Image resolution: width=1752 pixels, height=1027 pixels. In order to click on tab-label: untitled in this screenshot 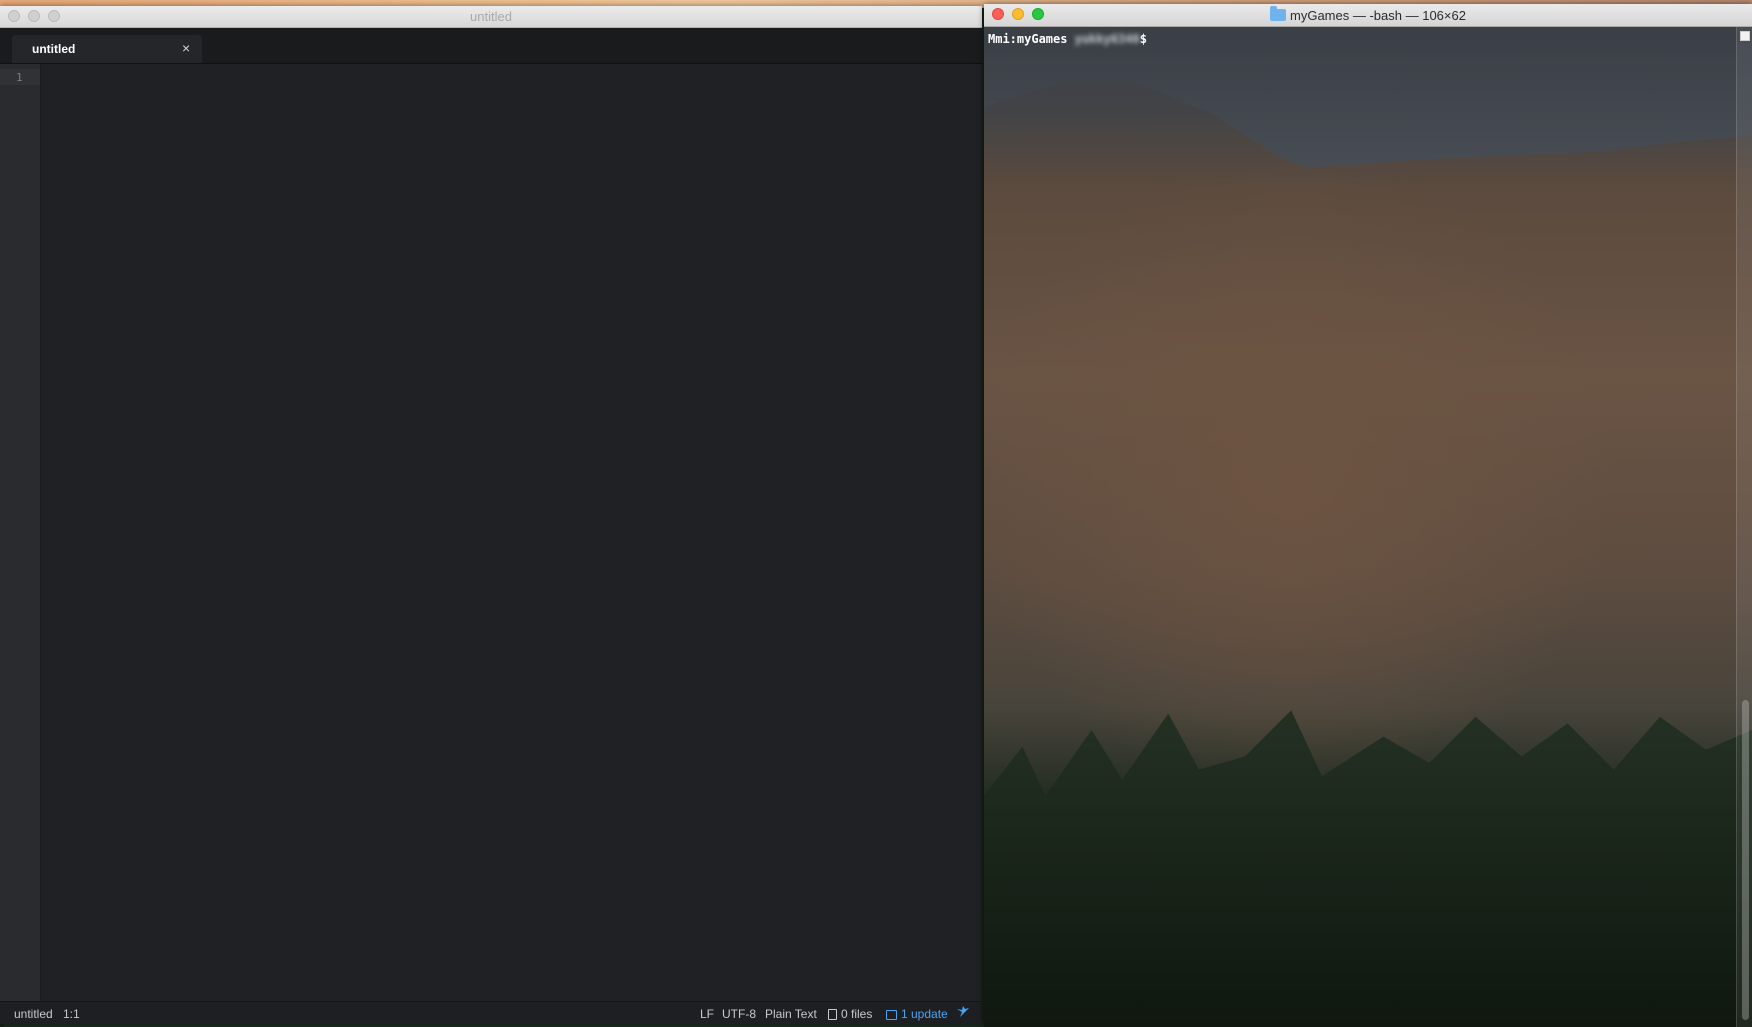, I will do `click(54, 49)`.